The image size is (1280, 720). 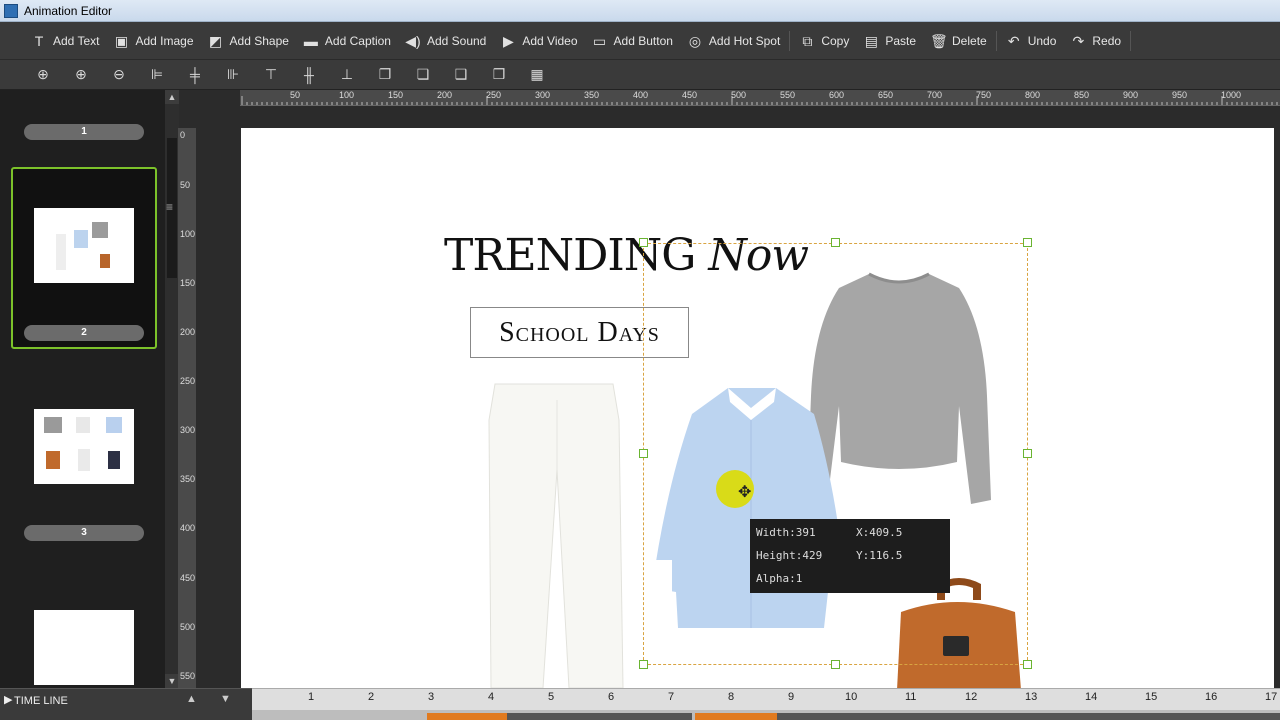 I want to click on paste-button: ▤ Paste, so click(x=889, y=41).